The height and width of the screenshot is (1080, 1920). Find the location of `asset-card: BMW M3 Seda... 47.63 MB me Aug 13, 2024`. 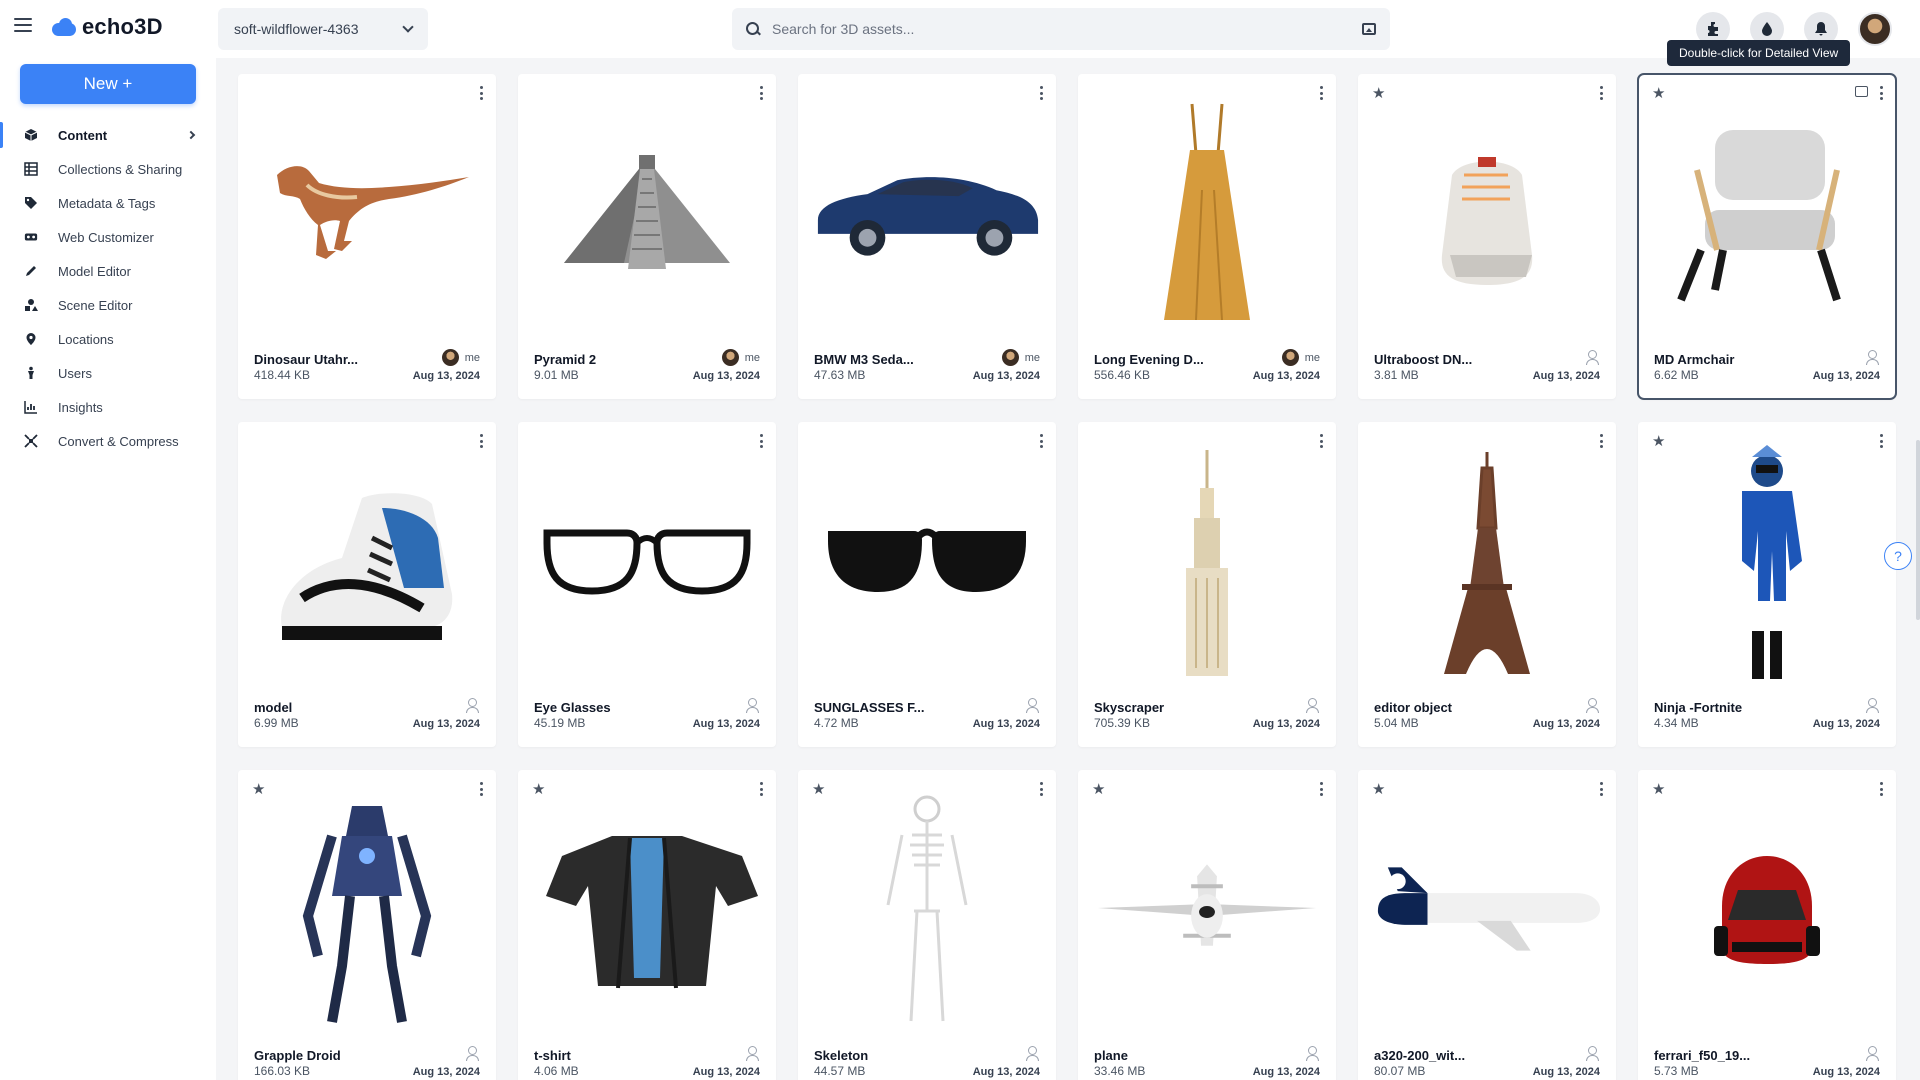

asset-card: BMW M3 Seda... 47.63 MB me Aug 13, 2024 is located at coordinates (927, 236).